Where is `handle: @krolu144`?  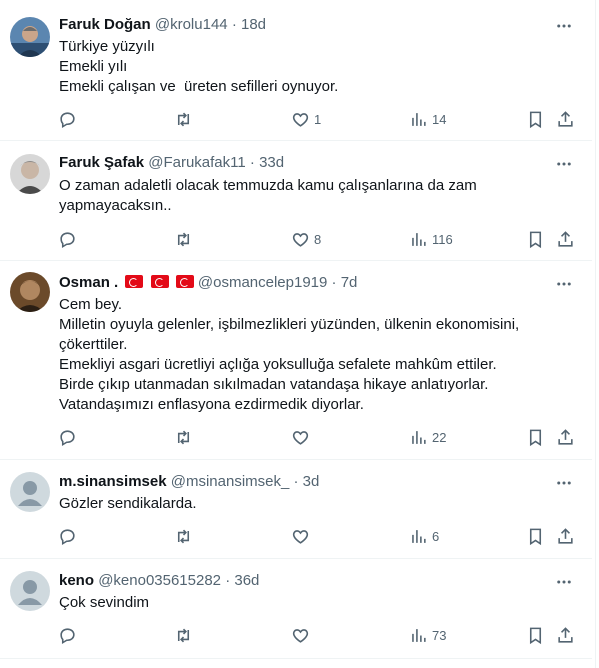
handle: @krolu144 is located at coordinates (191, 24).